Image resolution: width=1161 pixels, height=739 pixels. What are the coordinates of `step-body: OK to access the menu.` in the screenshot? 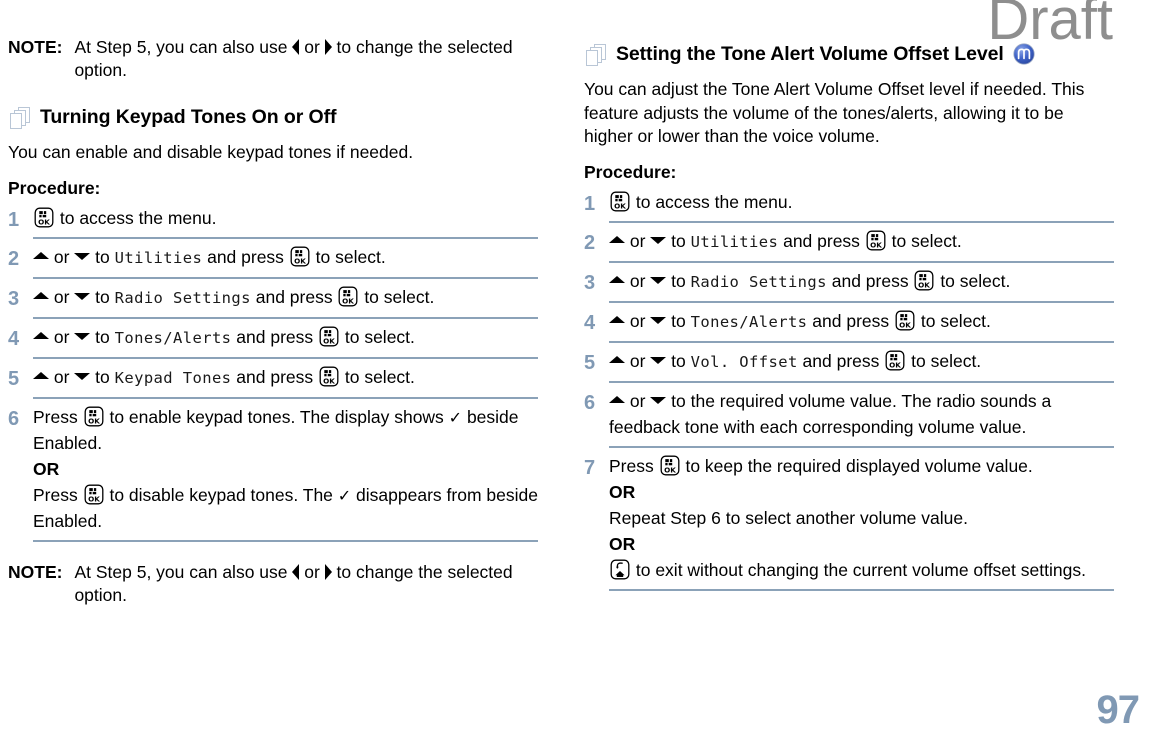 It's located at (285, 224).